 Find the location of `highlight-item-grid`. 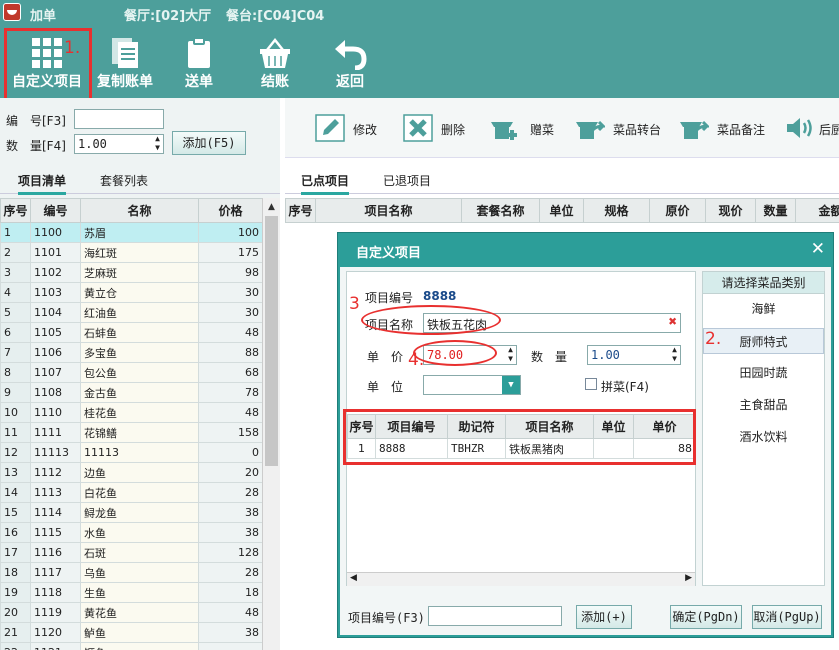

highlight-item-grid is located at coordinates (519, 437).